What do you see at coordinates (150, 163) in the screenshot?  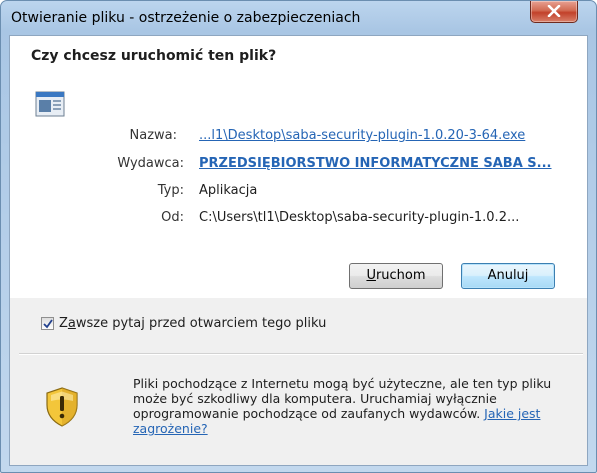 I see `publisher-label: Wydawca:` at bounding box center [150, 163].